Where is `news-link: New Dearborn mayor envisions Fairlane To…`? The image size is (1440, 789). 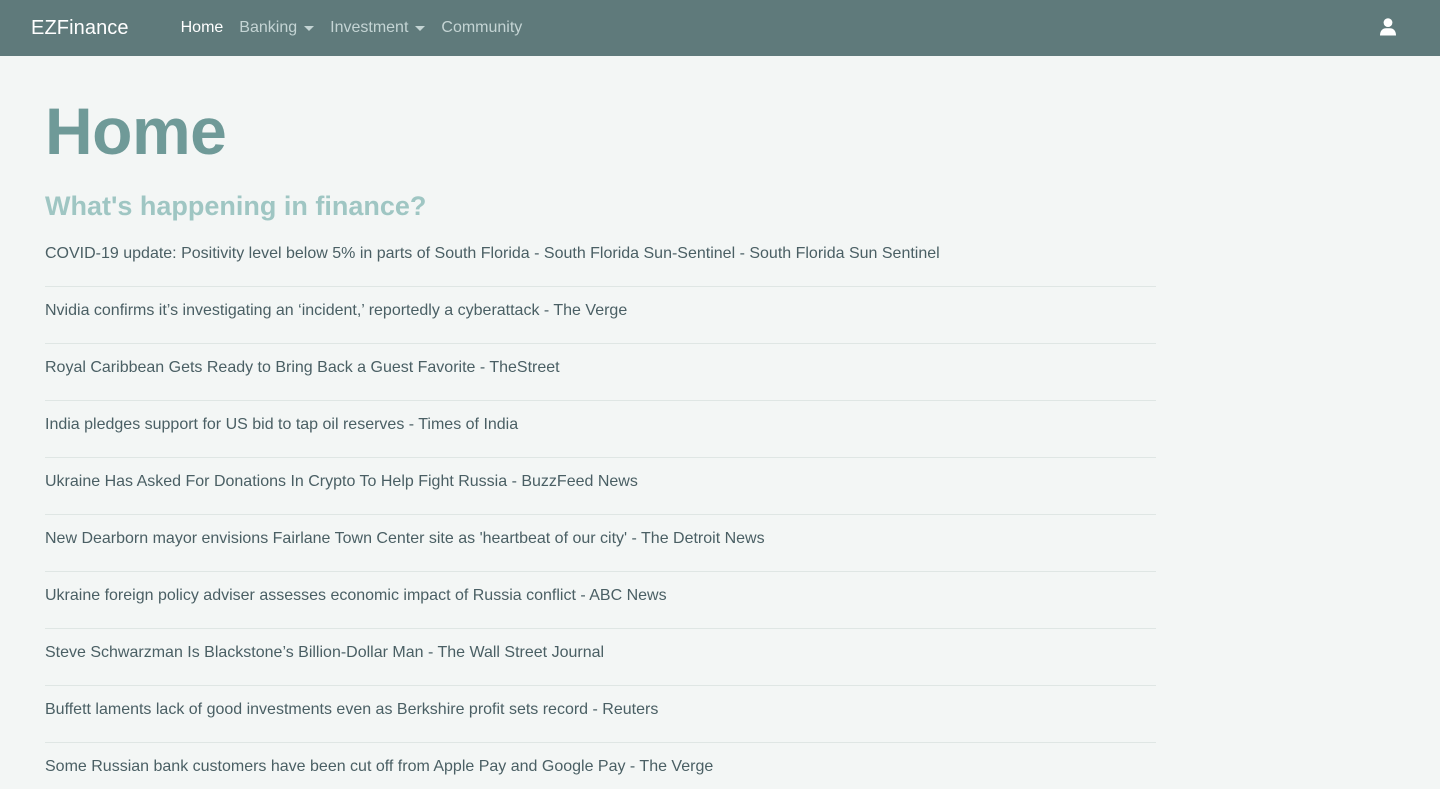
news-link: New Dearborn mayor envisions Fairlane To… is located at coordinates (600, 532).